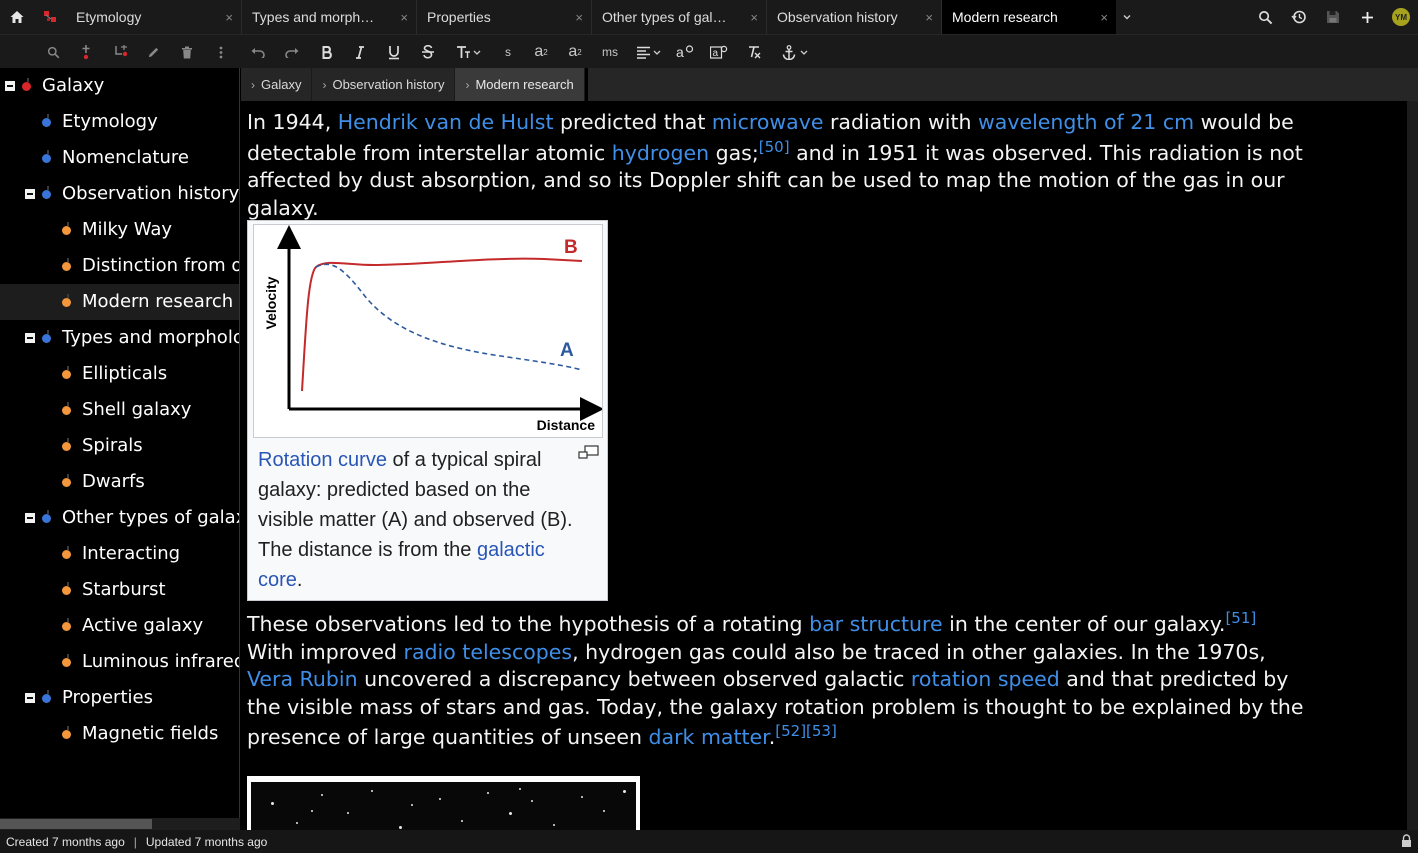  I want to click on anchor-dropdown, so click(796, 52).